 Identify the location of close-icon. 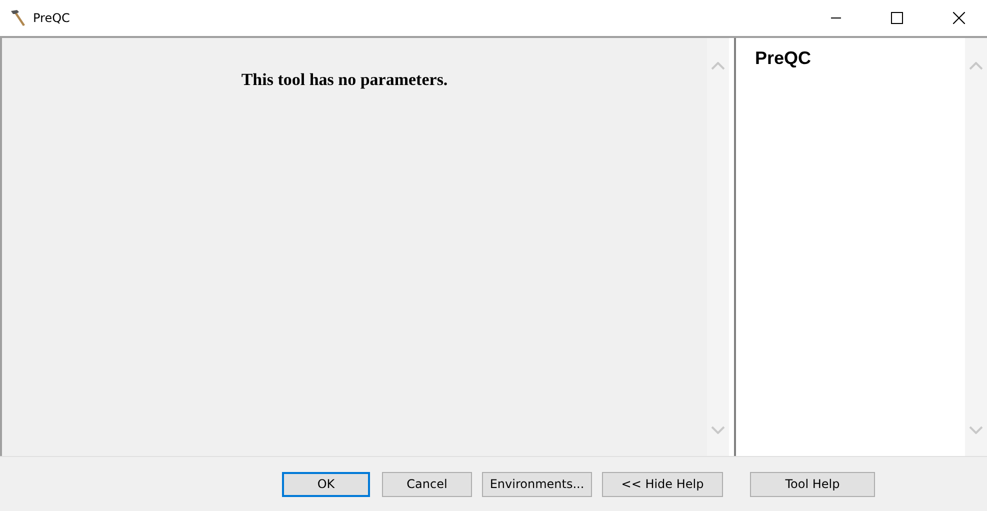
(959, 18).